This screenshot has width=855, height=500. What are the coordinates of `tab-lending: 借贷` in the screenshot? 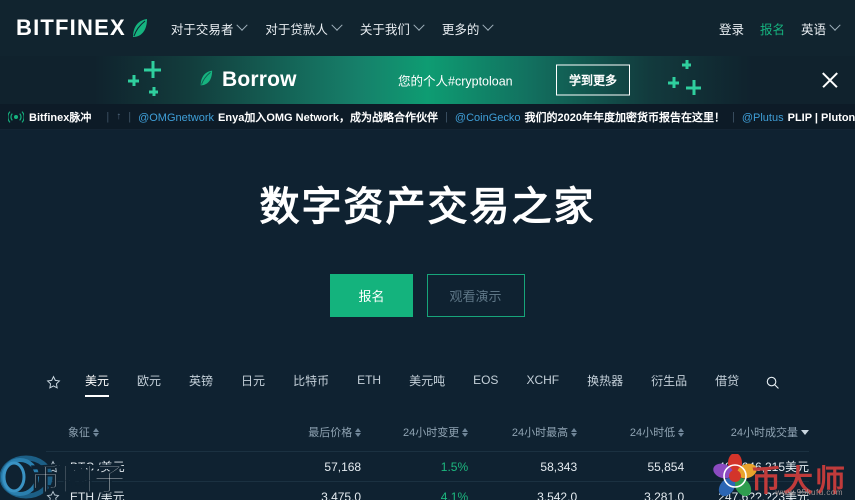 It's located at (727, 382).